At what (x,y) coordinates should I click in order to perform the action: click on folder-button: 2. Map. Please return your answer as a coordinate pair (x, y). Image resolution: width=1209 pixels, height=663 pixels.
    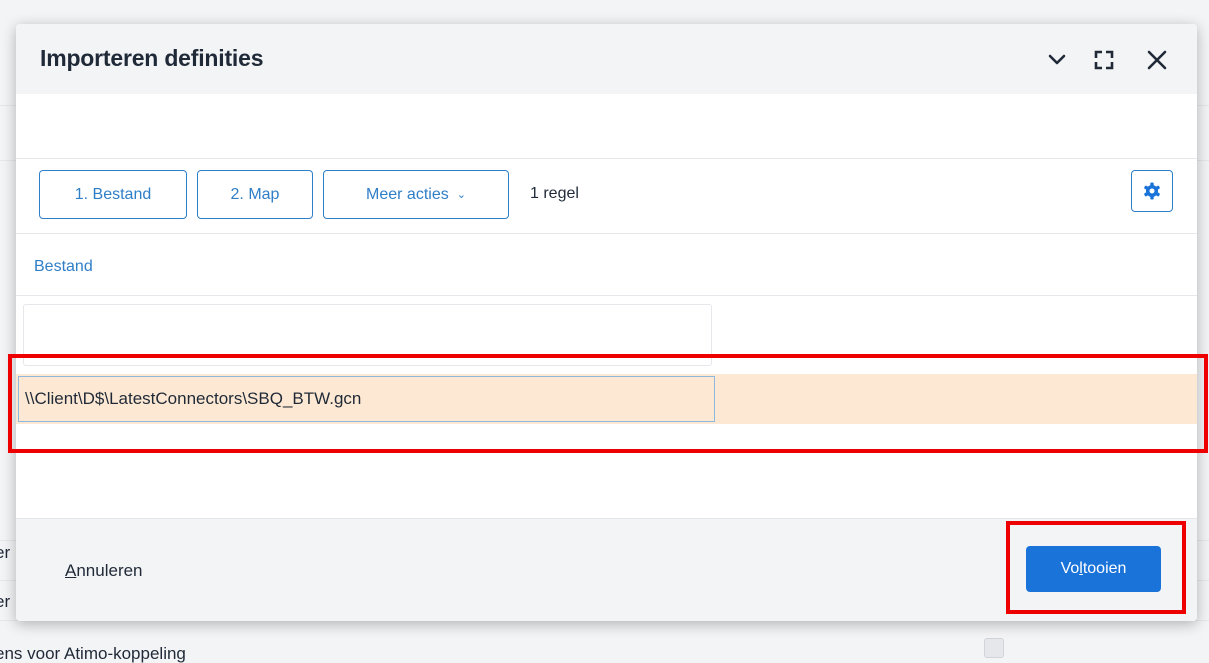
    Looking at the image, I should click on (255, 194).